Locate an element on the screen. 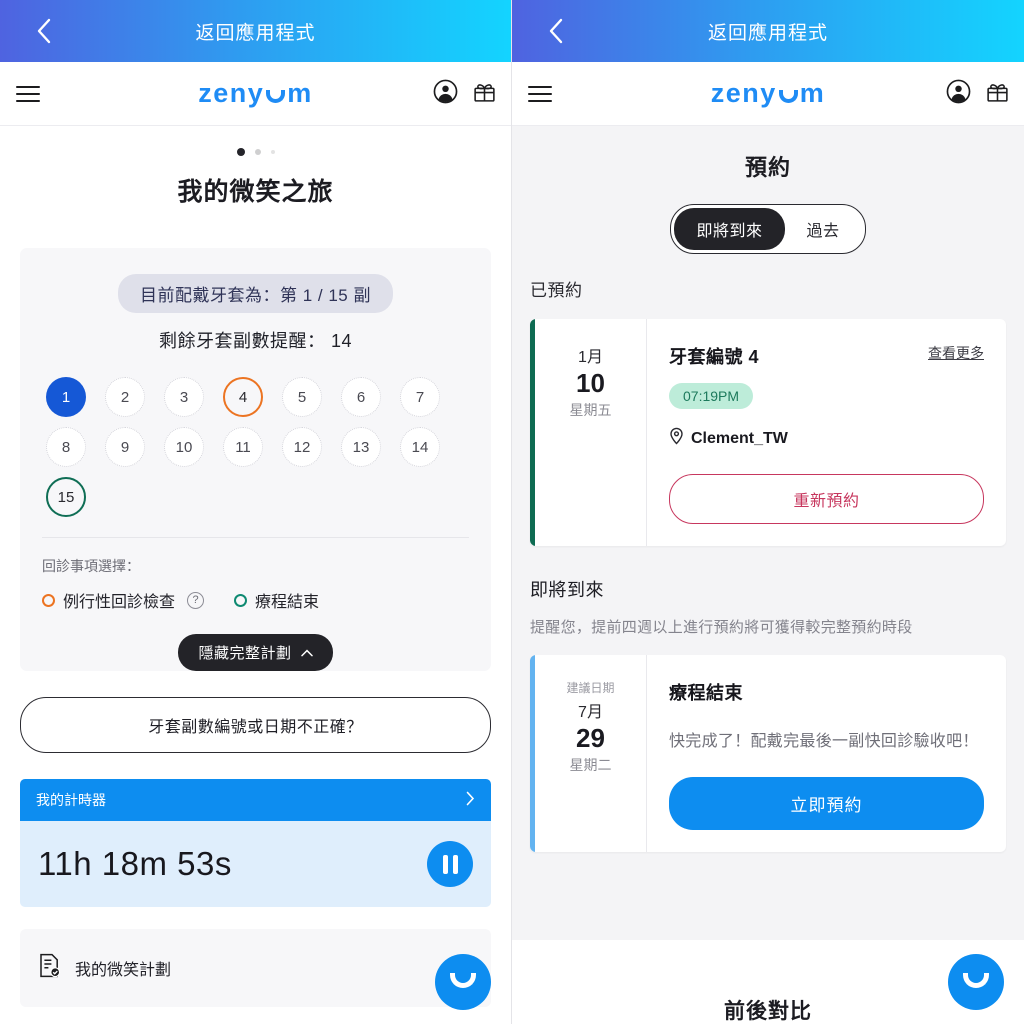  radio-option-finish-label: 療程結束 is located at coordinates (287, 602).